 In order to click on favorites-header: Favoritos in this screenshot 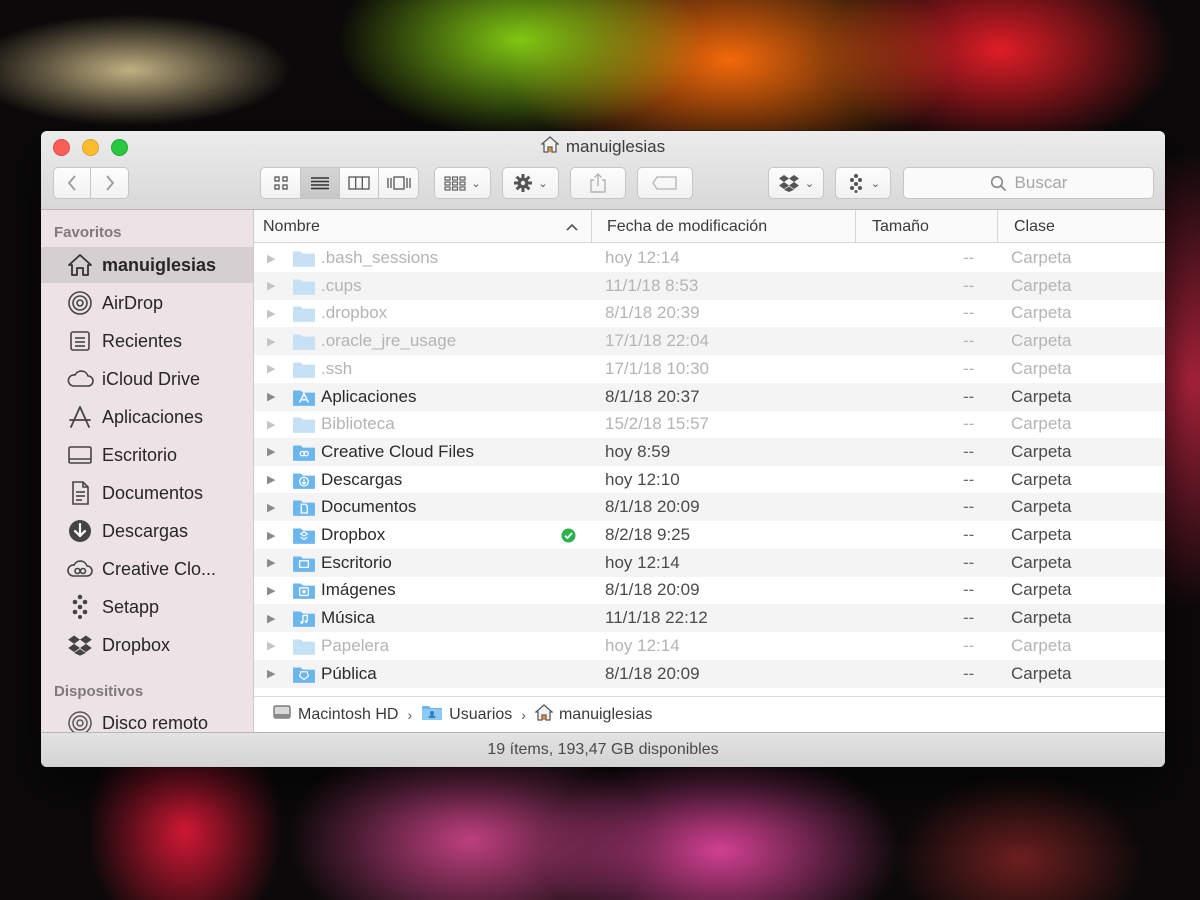, I will do `click(88, 232)`.